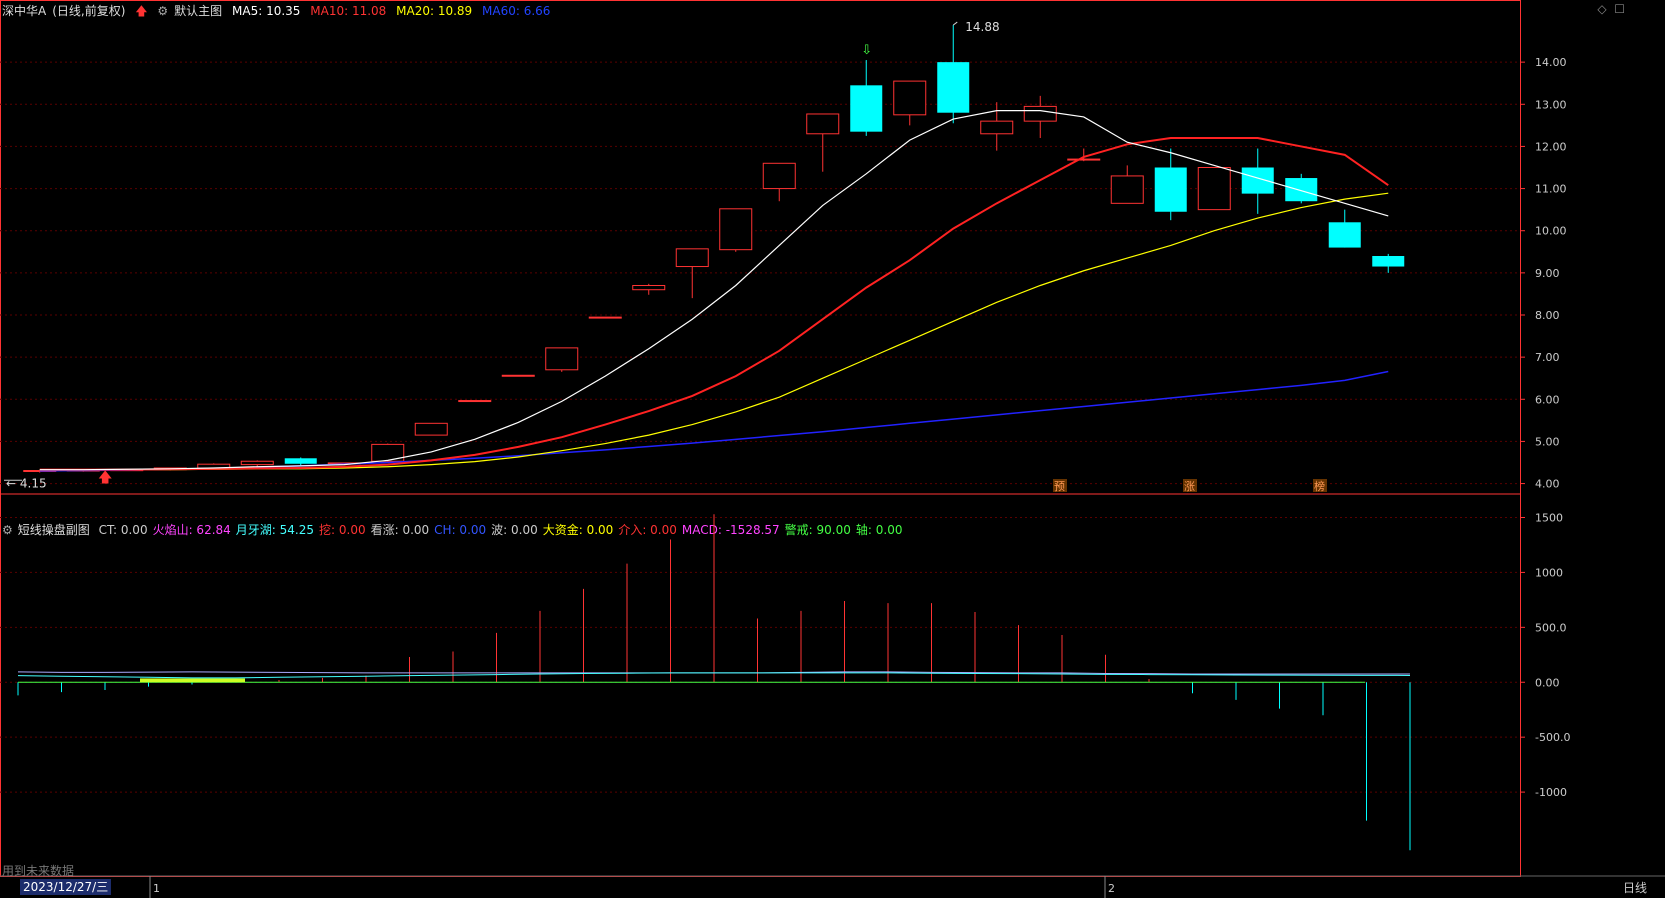 This screenshot has width=1665, height=898. I want to click on month-label: 2, so click(1111, 888).